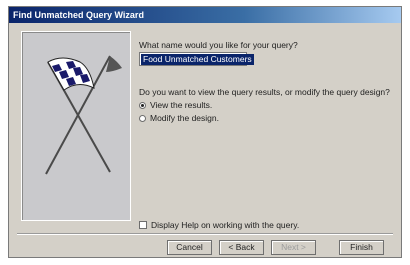  I want to click on query-name-value: Food Unmatched Customers, so click(197, 59).